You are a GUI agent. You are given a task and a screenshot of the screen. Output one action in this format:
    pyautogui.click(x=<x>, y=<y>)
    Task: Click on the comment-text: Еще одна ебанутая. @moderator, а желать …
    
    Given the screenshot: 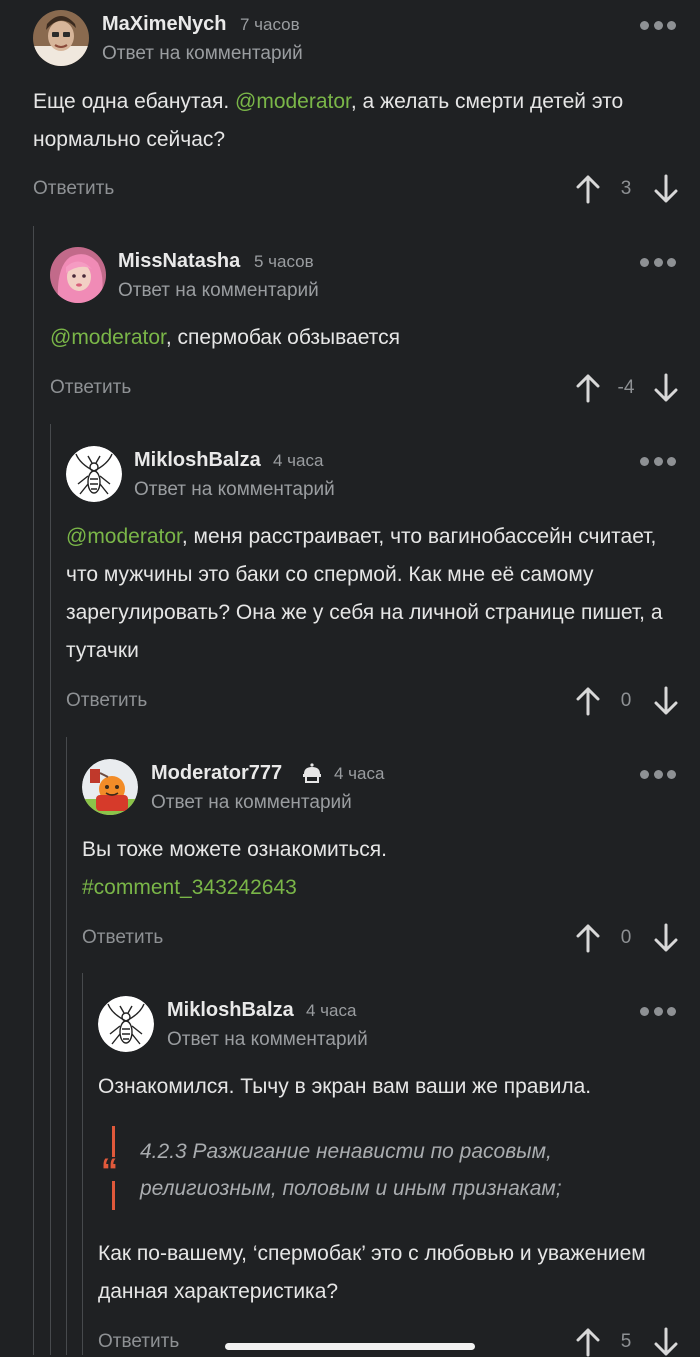 What is the action you would take?
    pyautogui.click(x=353, y=121)
    